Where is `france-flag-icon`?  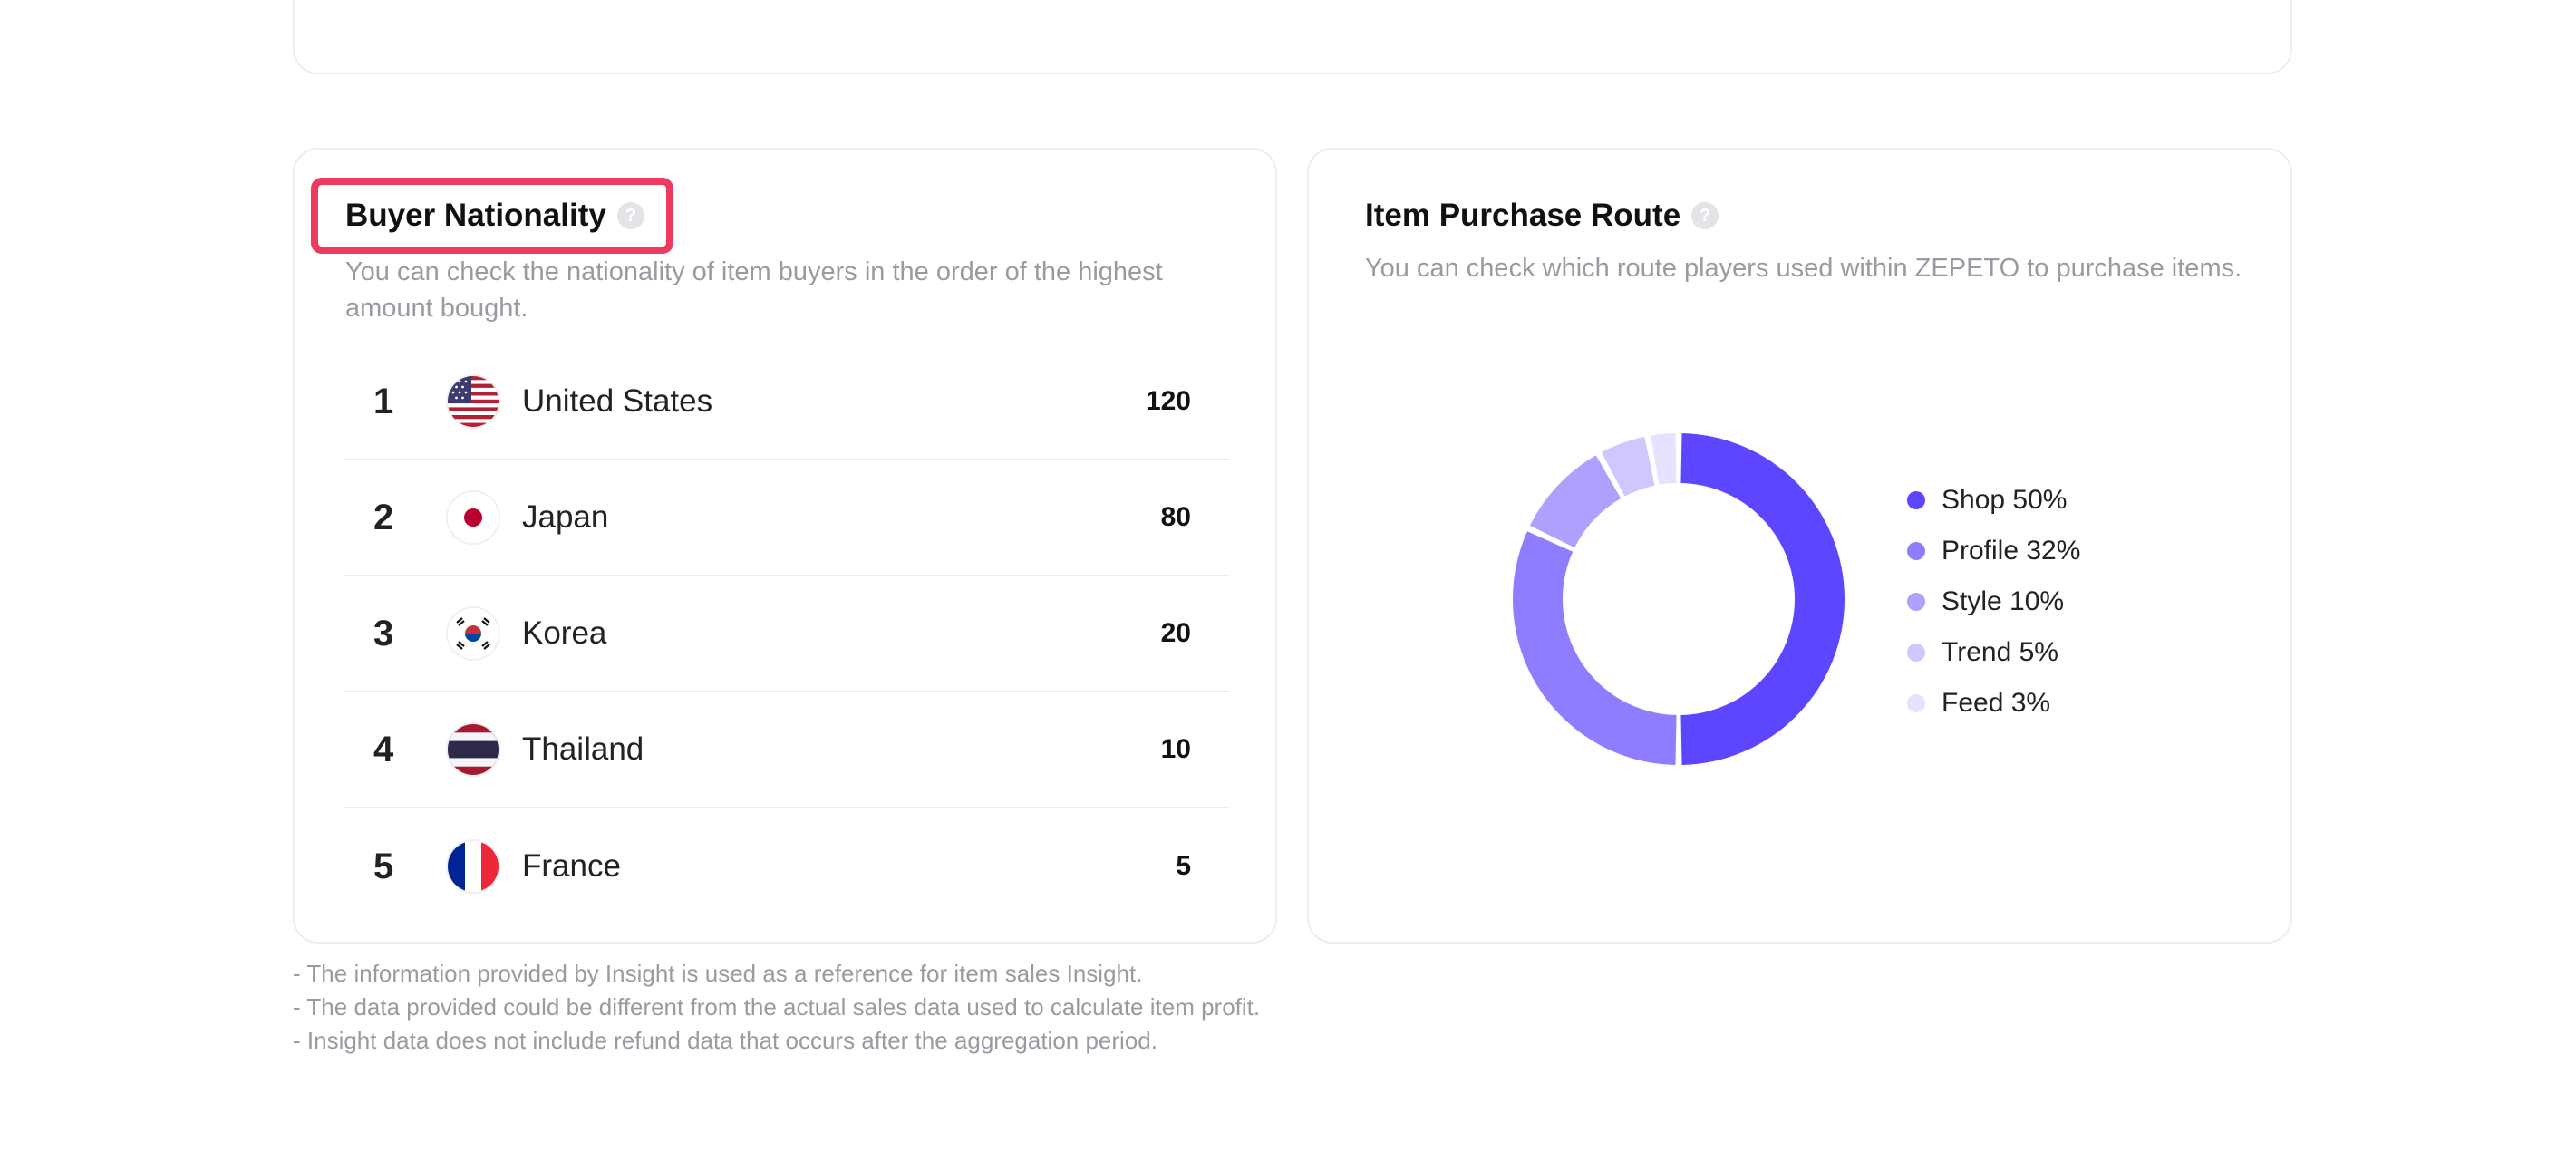
france-flag-icon is located at coordinates (473, 867).